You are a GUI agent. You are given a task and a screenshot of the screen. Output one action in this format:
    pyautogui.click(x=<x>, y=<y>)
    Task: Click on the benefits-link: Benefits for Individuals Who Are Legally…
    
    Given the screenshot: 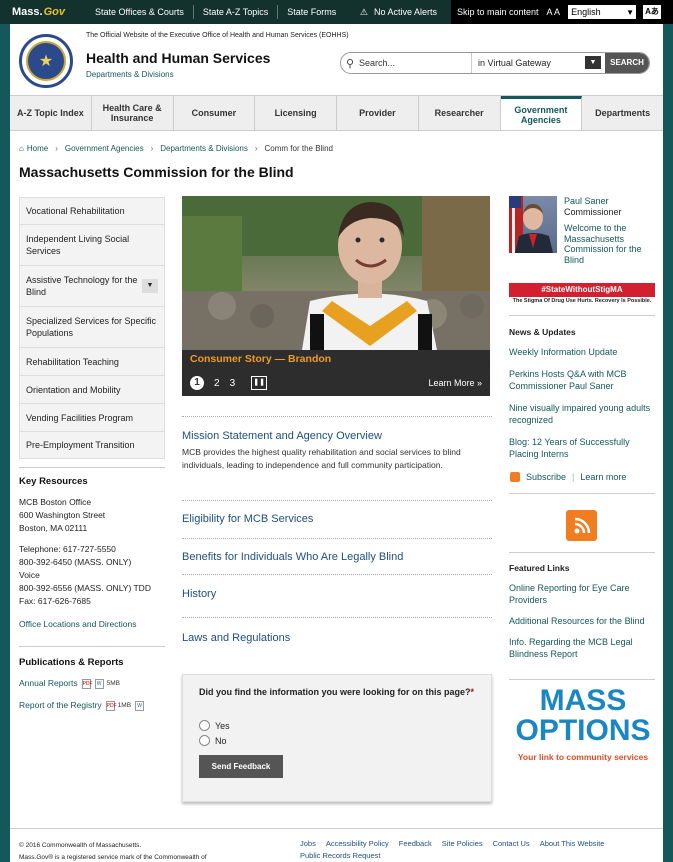 What is the action you would take?
    pyautogui.click(x=337, y=557)
    